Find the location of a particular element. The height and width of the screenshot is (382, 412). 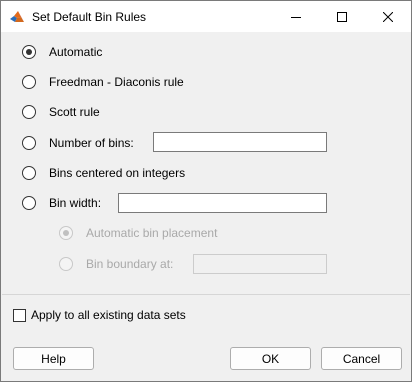

option-automatic-bin-placement: Automatic bin placement is located at coordinates (138, 233).